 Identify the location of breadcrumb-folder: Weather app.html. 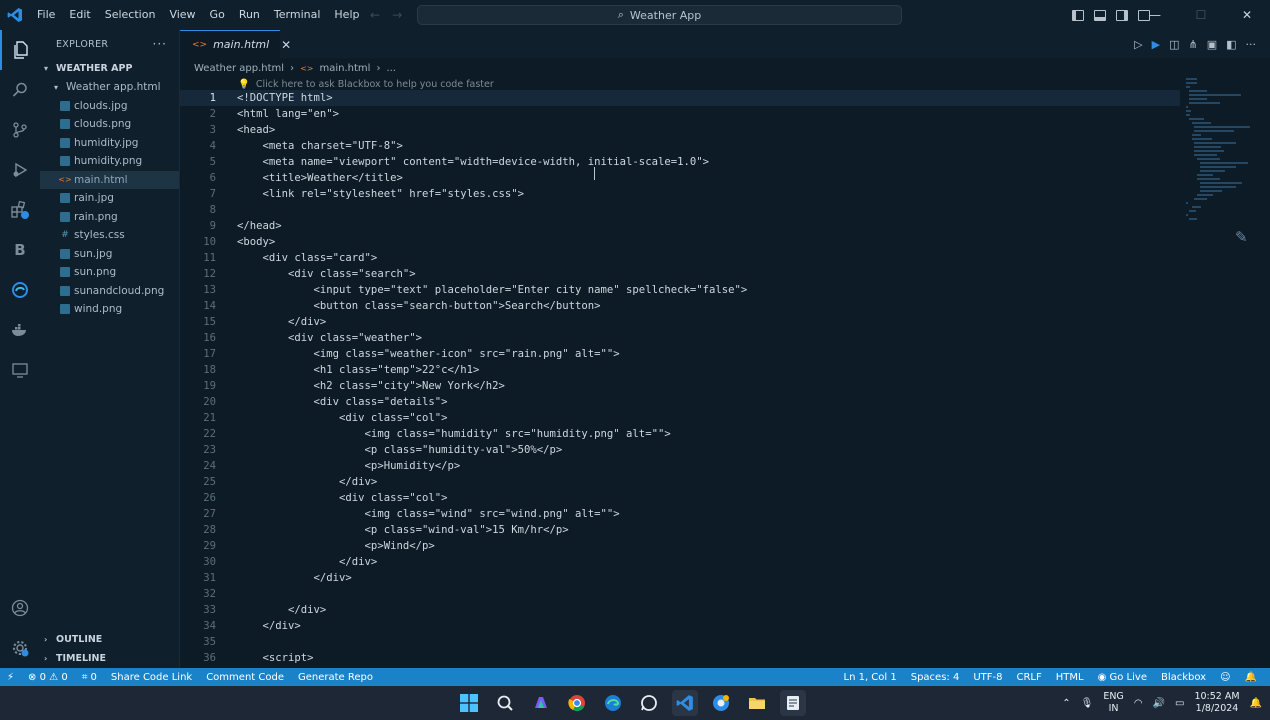
(239, 68).